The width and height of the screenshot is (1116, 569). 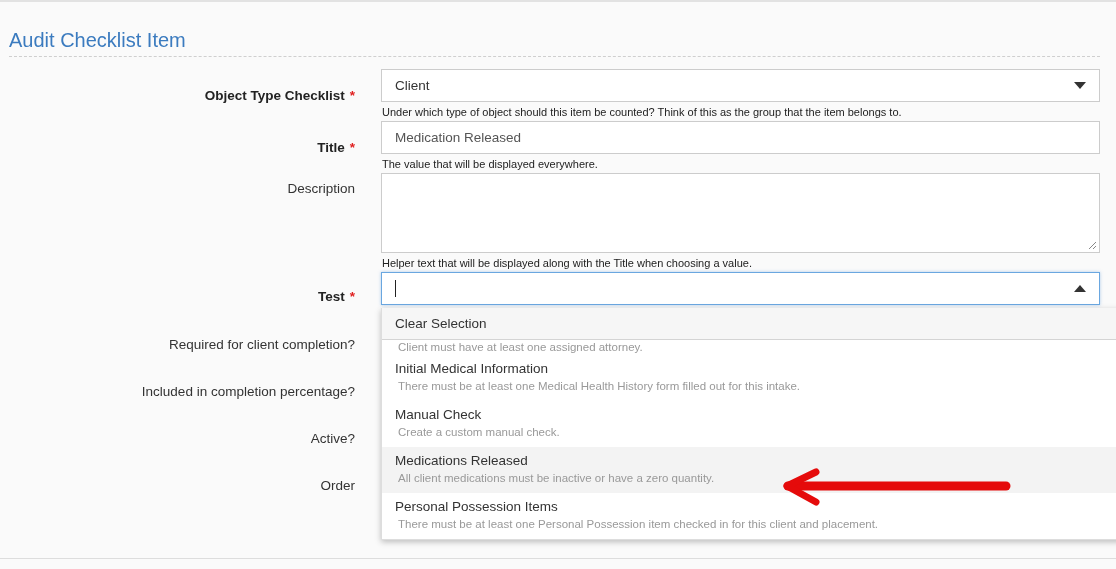 What do you see at coordinates (337, 485) in the screenshot?
I see `field-label: Order` at bounding box center [337, 485].